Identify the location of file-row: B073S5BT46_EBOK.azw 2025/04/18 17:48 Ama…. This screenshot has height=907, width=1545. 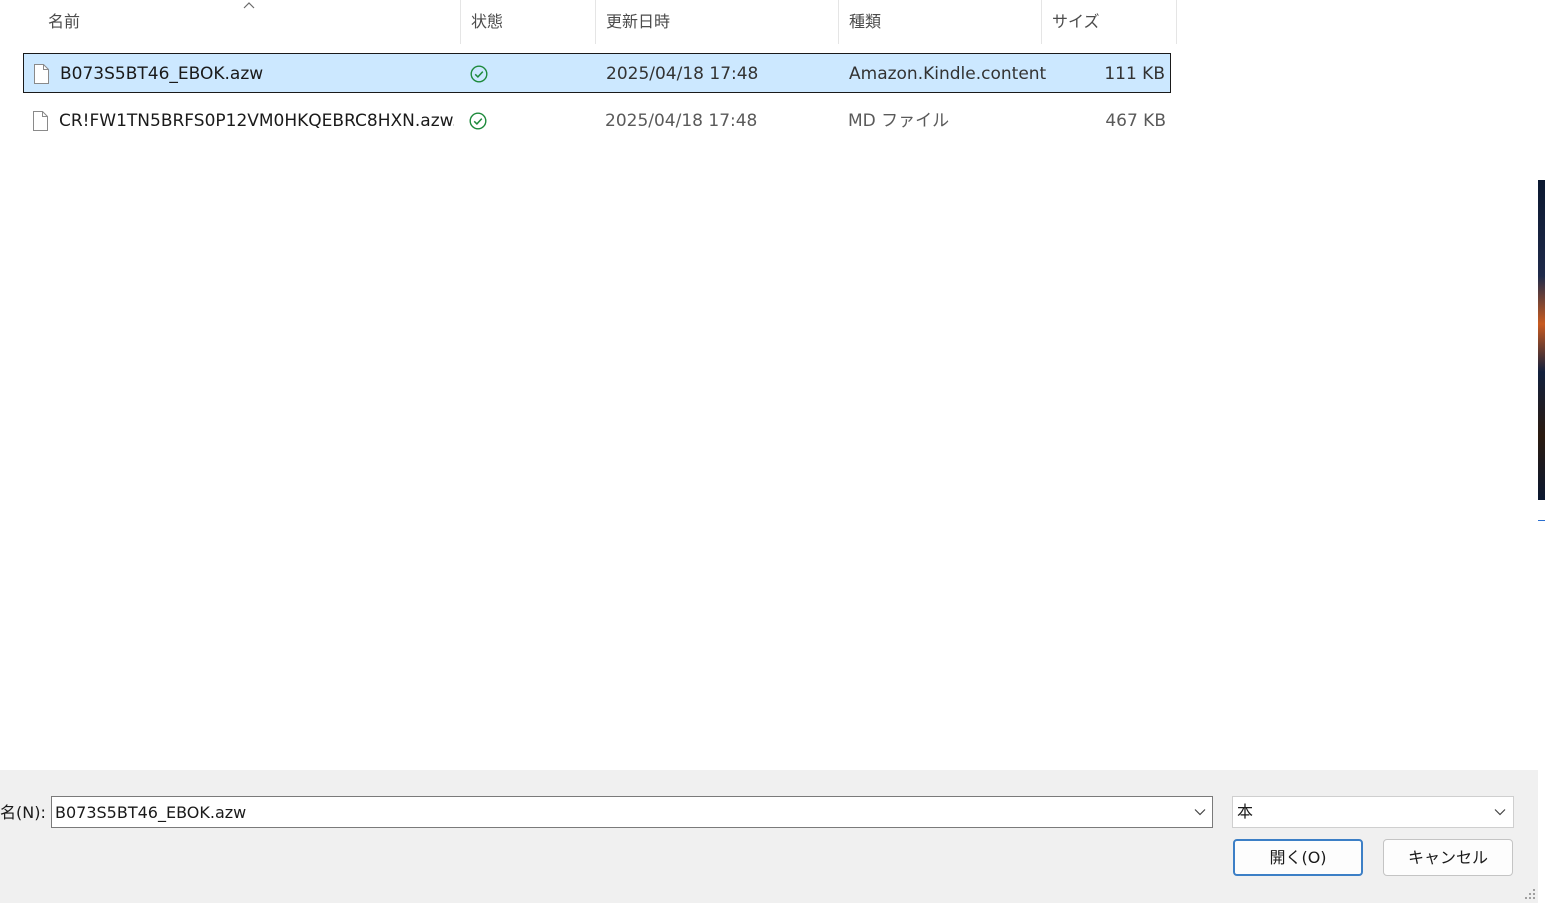
(597, 73).